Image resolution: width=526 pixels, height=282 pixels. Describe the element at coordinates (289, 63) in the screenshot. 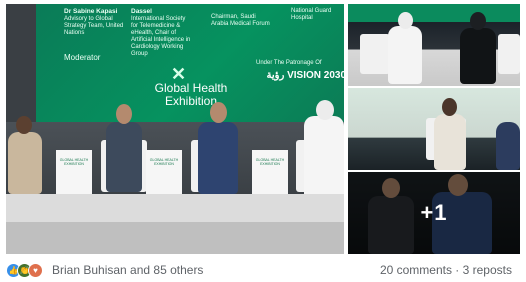

I see `patronage-label: Under The Patronage Of` at that location.